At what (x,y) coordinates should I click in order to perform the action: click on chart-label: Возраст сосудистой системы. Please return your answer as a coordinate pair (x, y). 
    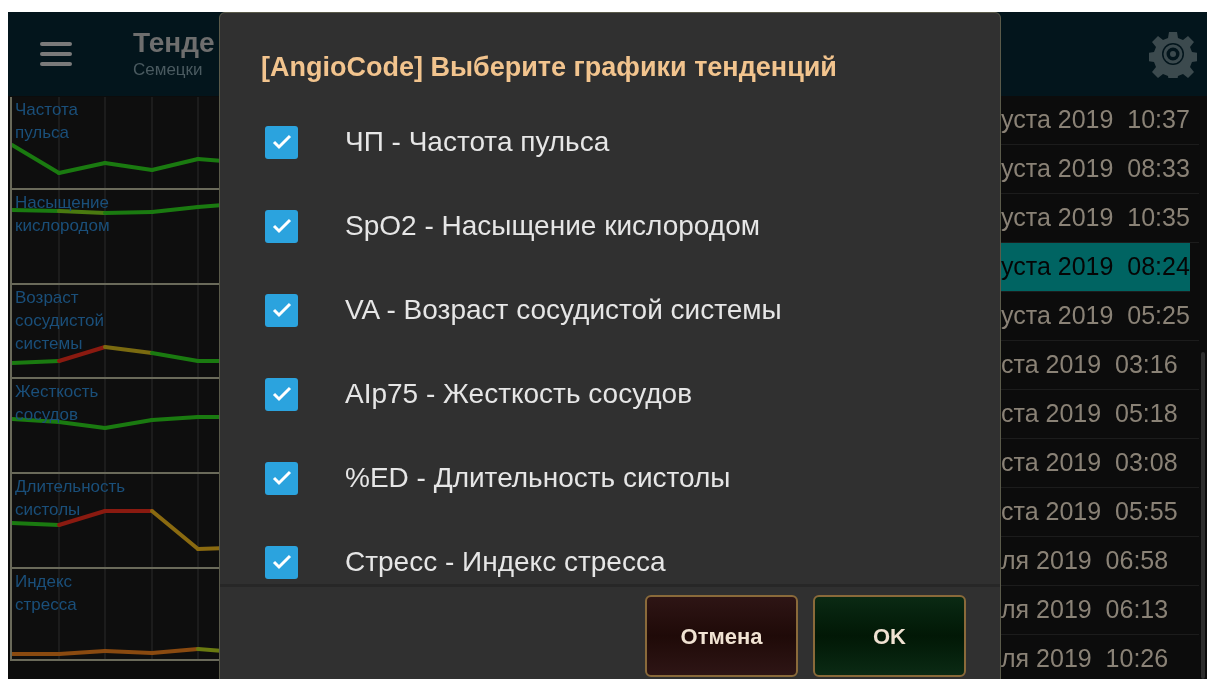
    Looking at the image, I should click on (60, 321).